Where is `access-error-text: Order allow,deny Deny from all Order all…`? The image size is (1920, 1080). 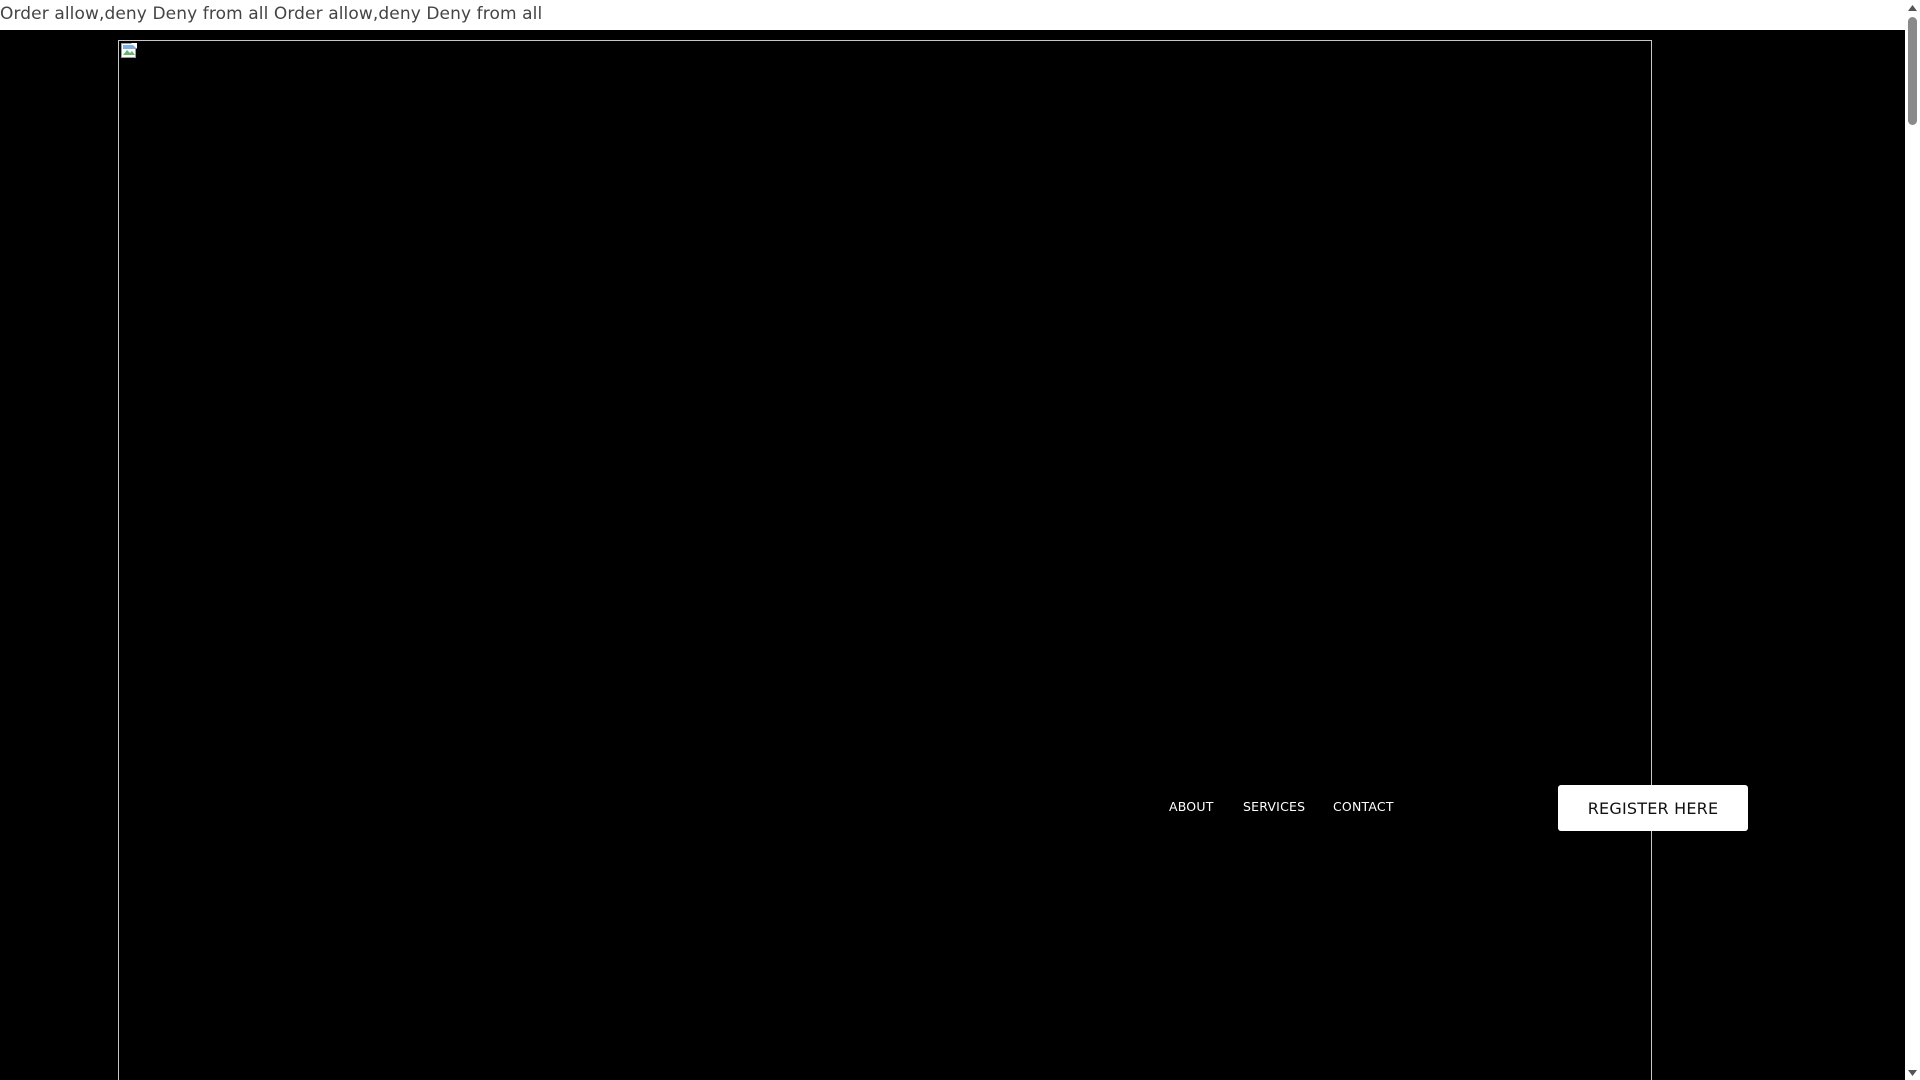
access-error-text: Order allow,deny Deny from all Order all… is located at coordinates (271, 14).